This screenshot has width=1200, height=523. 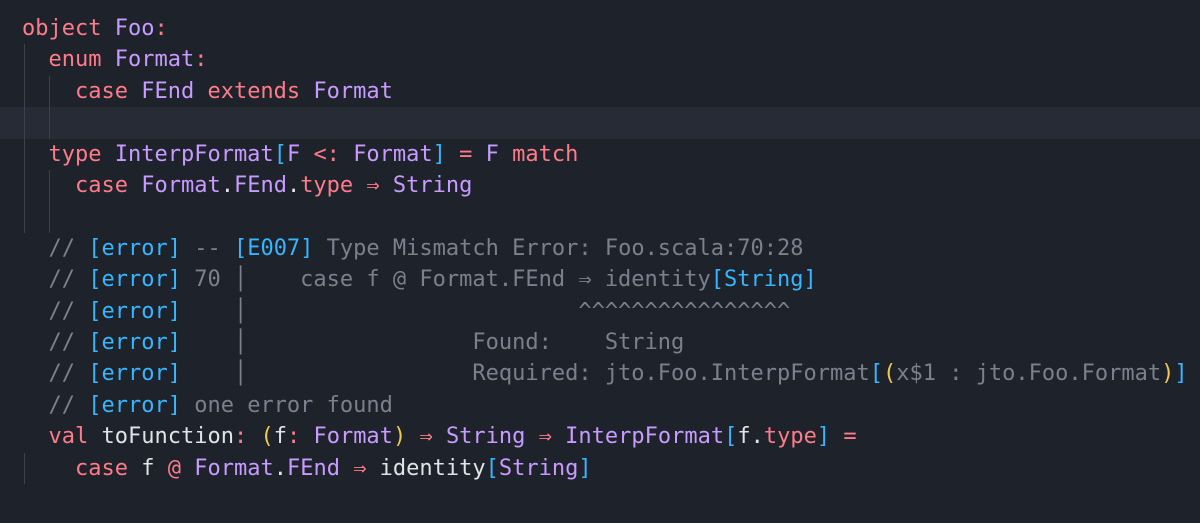 I want to click on code-line-text: // [error] one error found, so click(x=207, y=405).